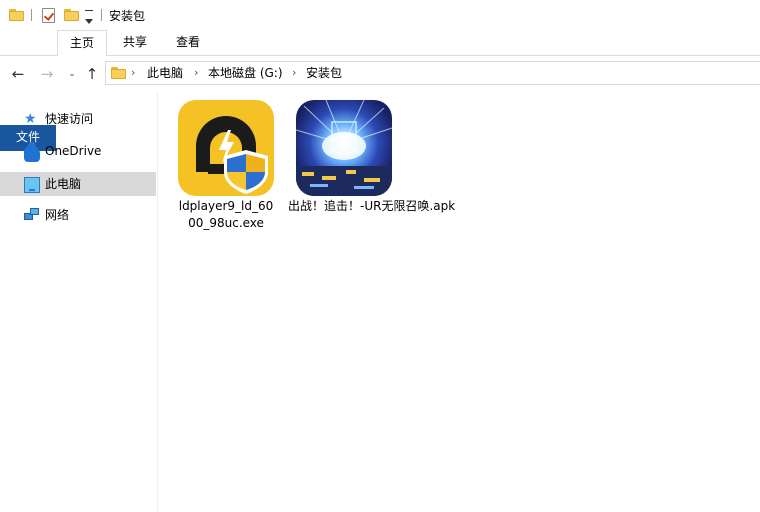 The width and height of the screenshot is (760, 512). Describe the element at coordinates (92, 74) in the screenshot. I see `up-arrow-icon: ↑` at that location.